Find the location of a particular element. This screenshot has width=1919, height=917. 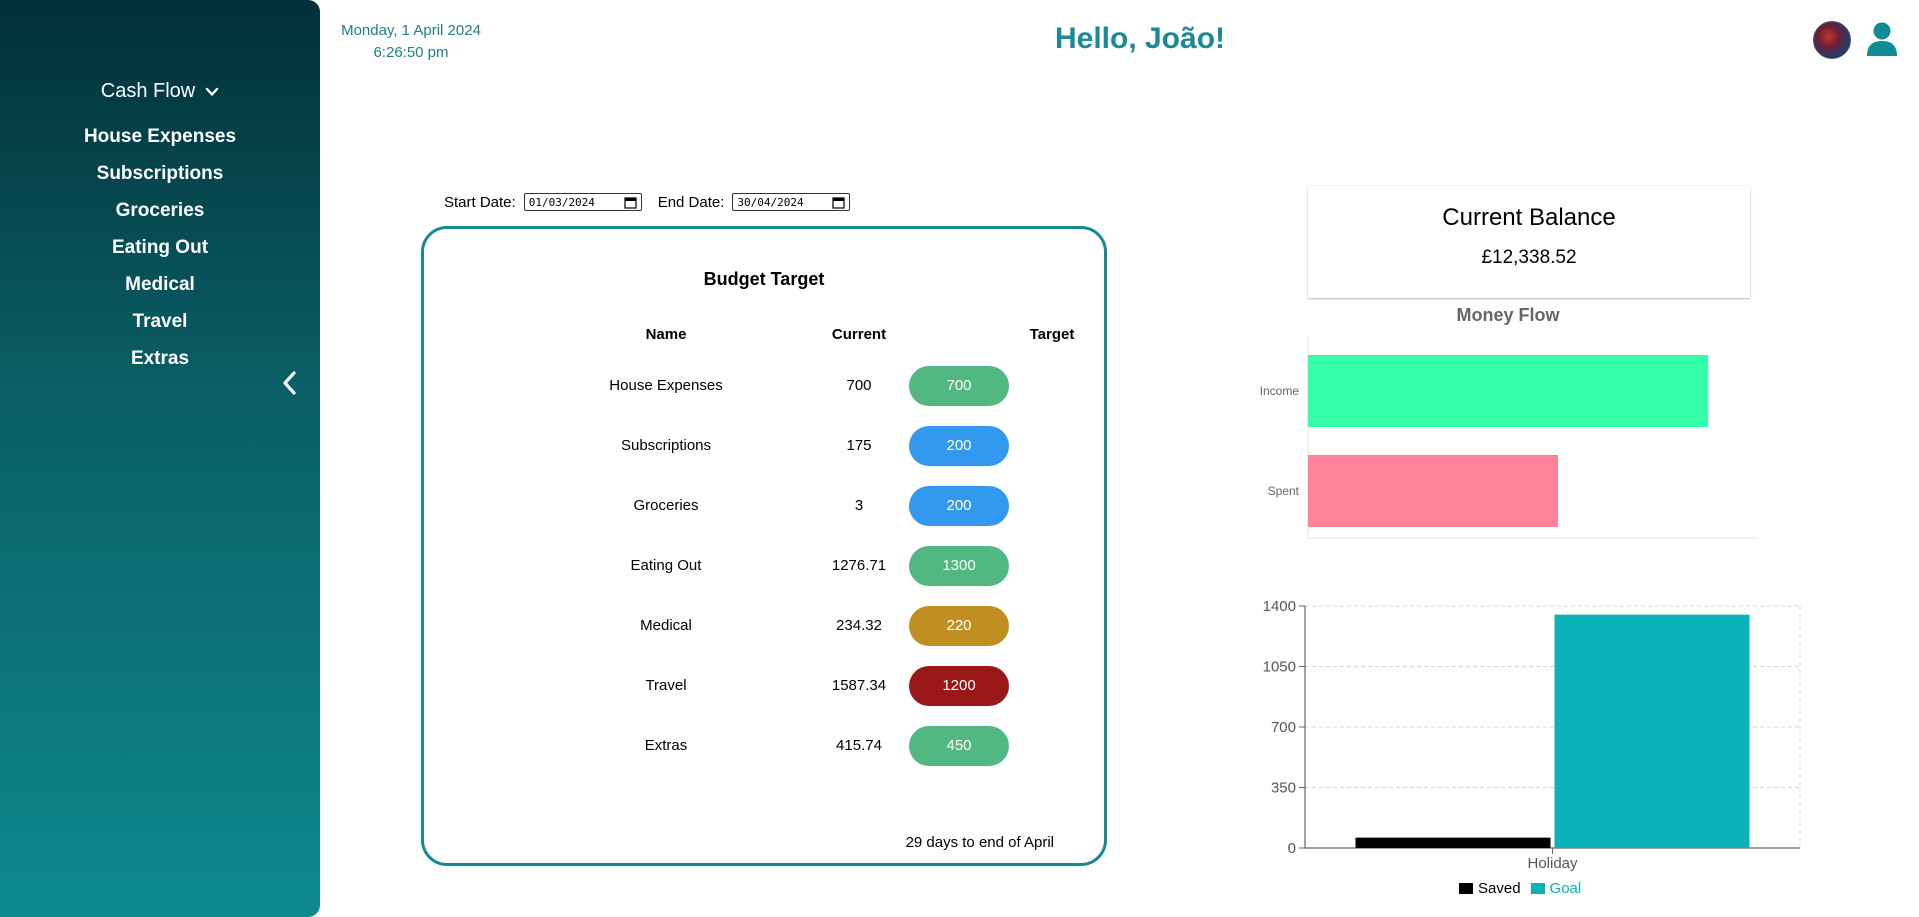

legend-item-saved: Saved is located at coordinates (1490, 888).